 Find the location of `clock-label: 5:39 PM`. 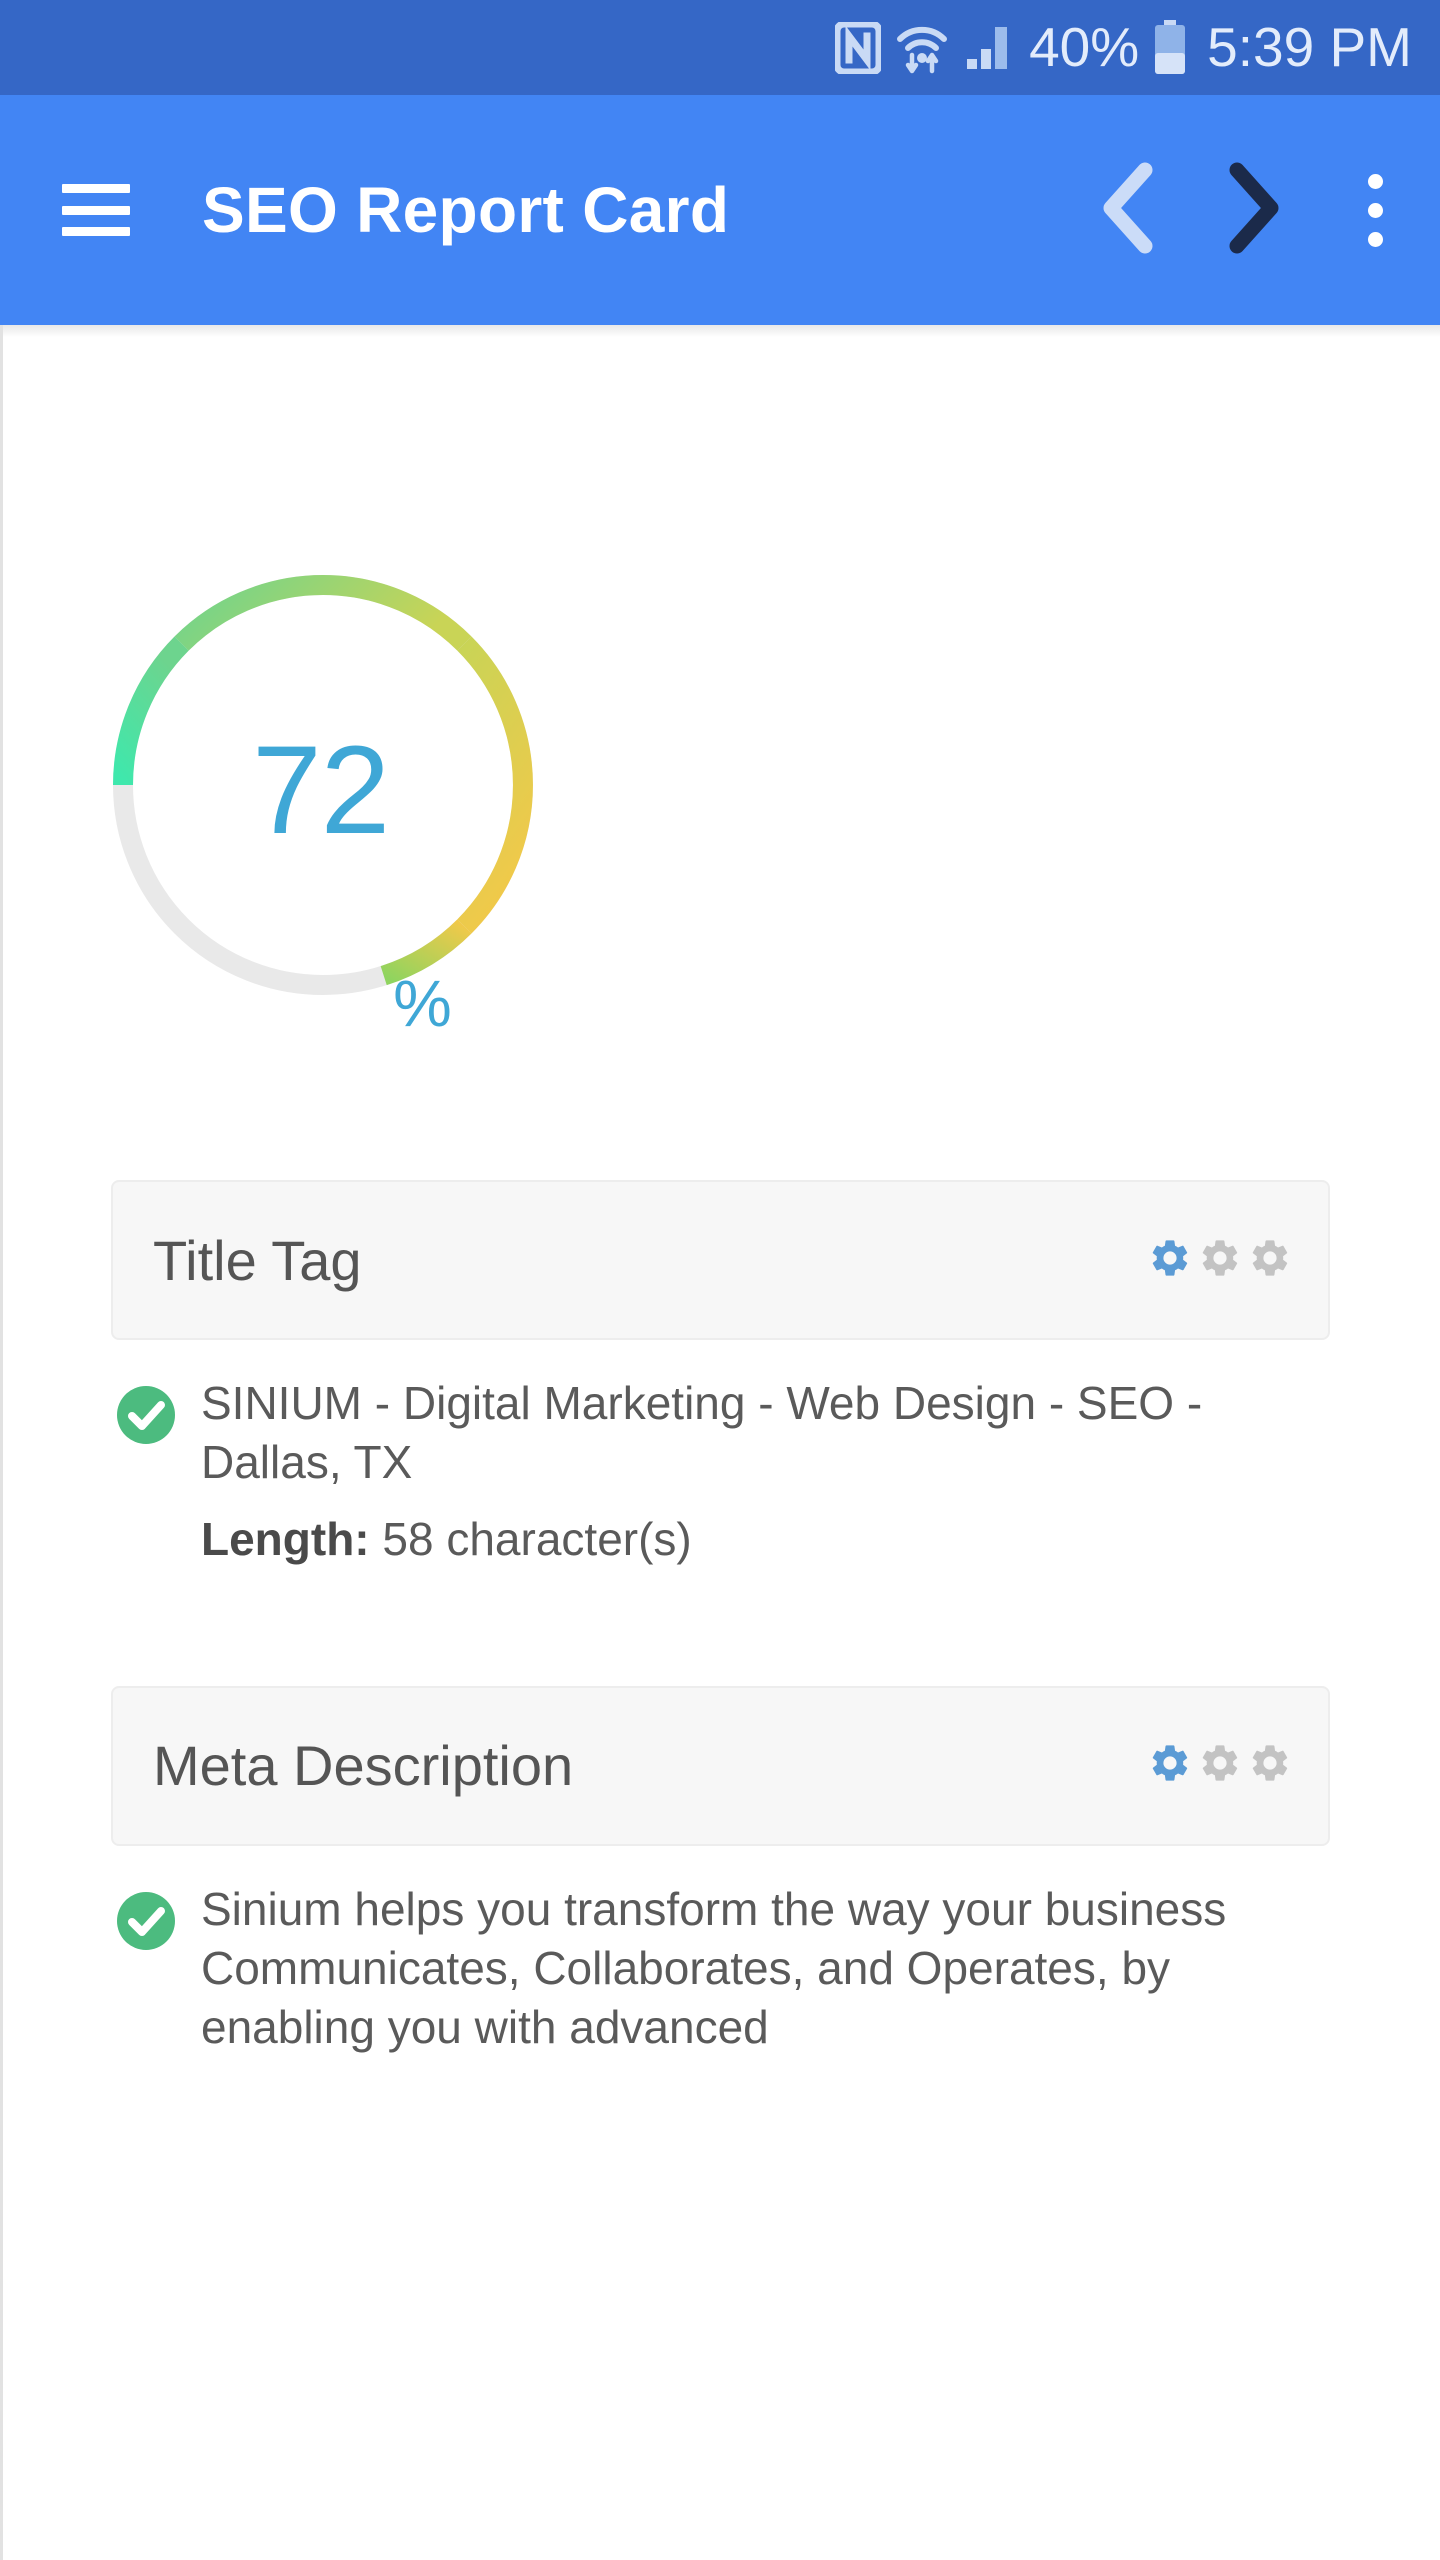

clock-label: 5:39 PM is located at coordinates (1309, 47).